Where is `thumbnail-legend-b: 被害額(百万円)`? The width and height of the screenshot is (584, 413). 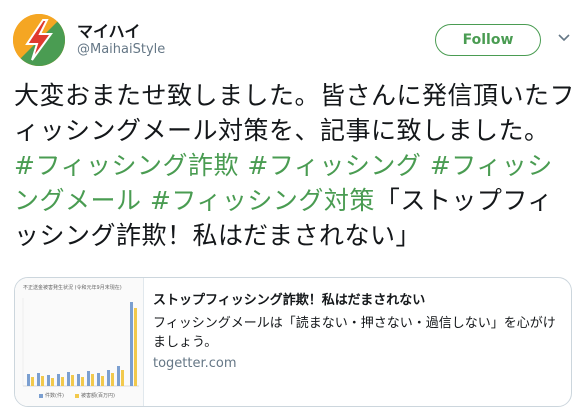 thumbnail-legend-b: 被害額(百万円) is located at coordinates (98, 396).